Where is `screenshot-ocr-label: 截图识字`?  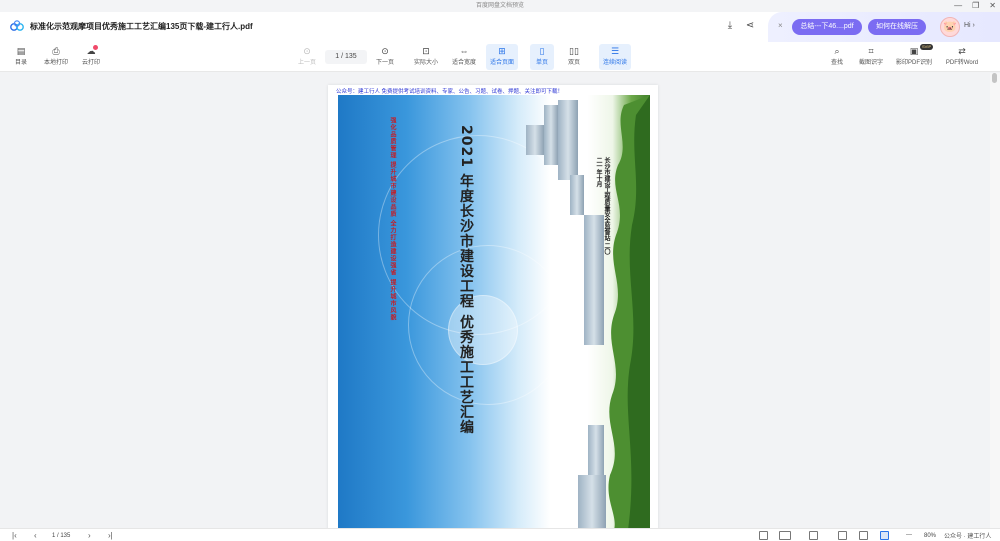
screenshot-ocr-label: 截图识字 is located at coordinates (870, 63).